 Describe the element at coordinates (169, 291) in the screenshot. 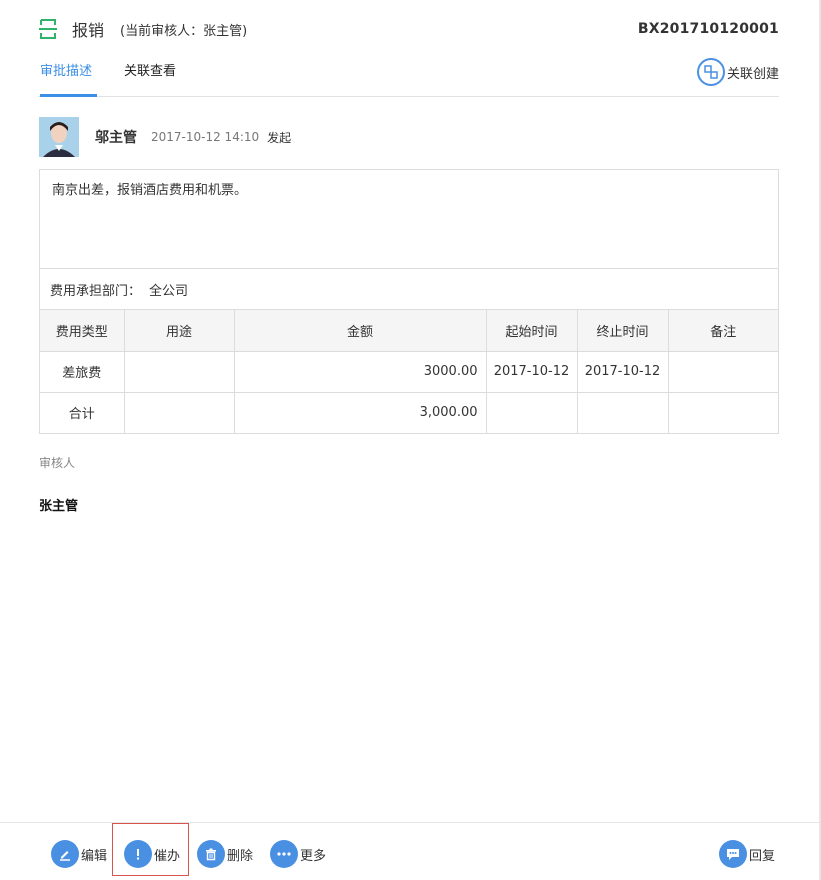

I see `department-value: 全公司` at that location.